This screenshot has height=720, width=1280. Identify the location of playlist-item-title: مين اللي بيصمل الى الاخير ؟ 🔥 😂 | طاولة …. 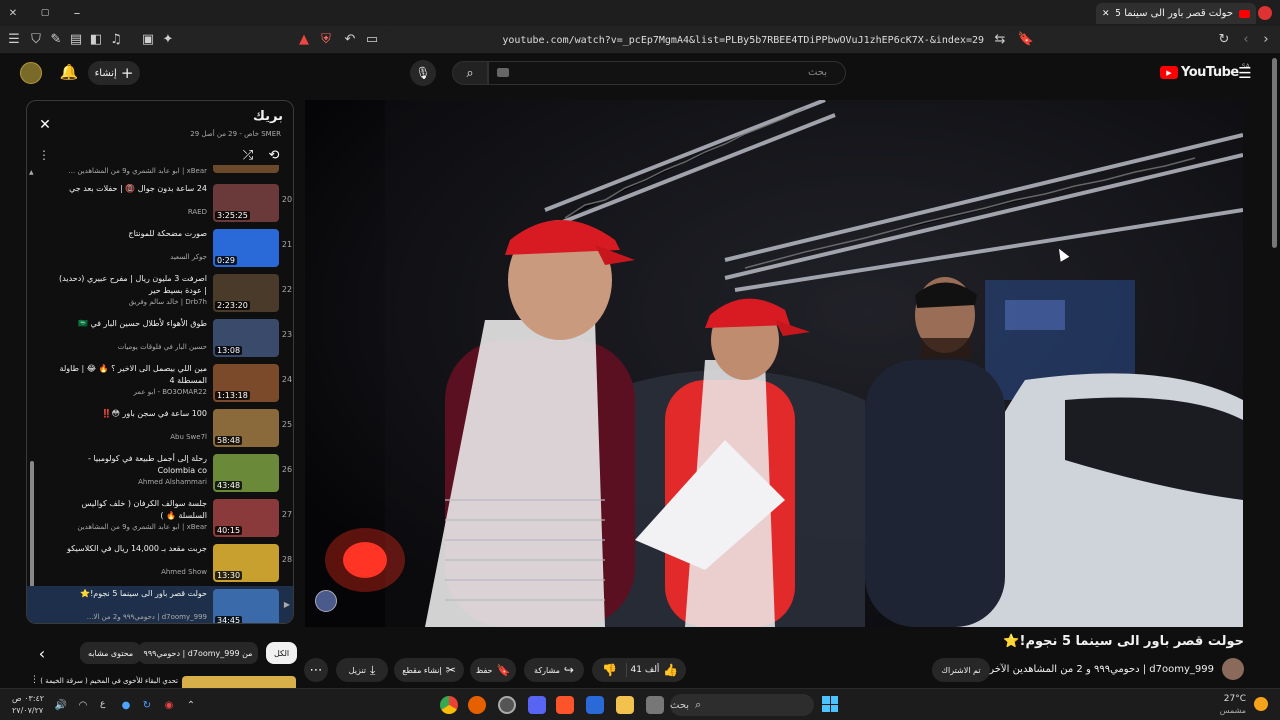
(133, 374).